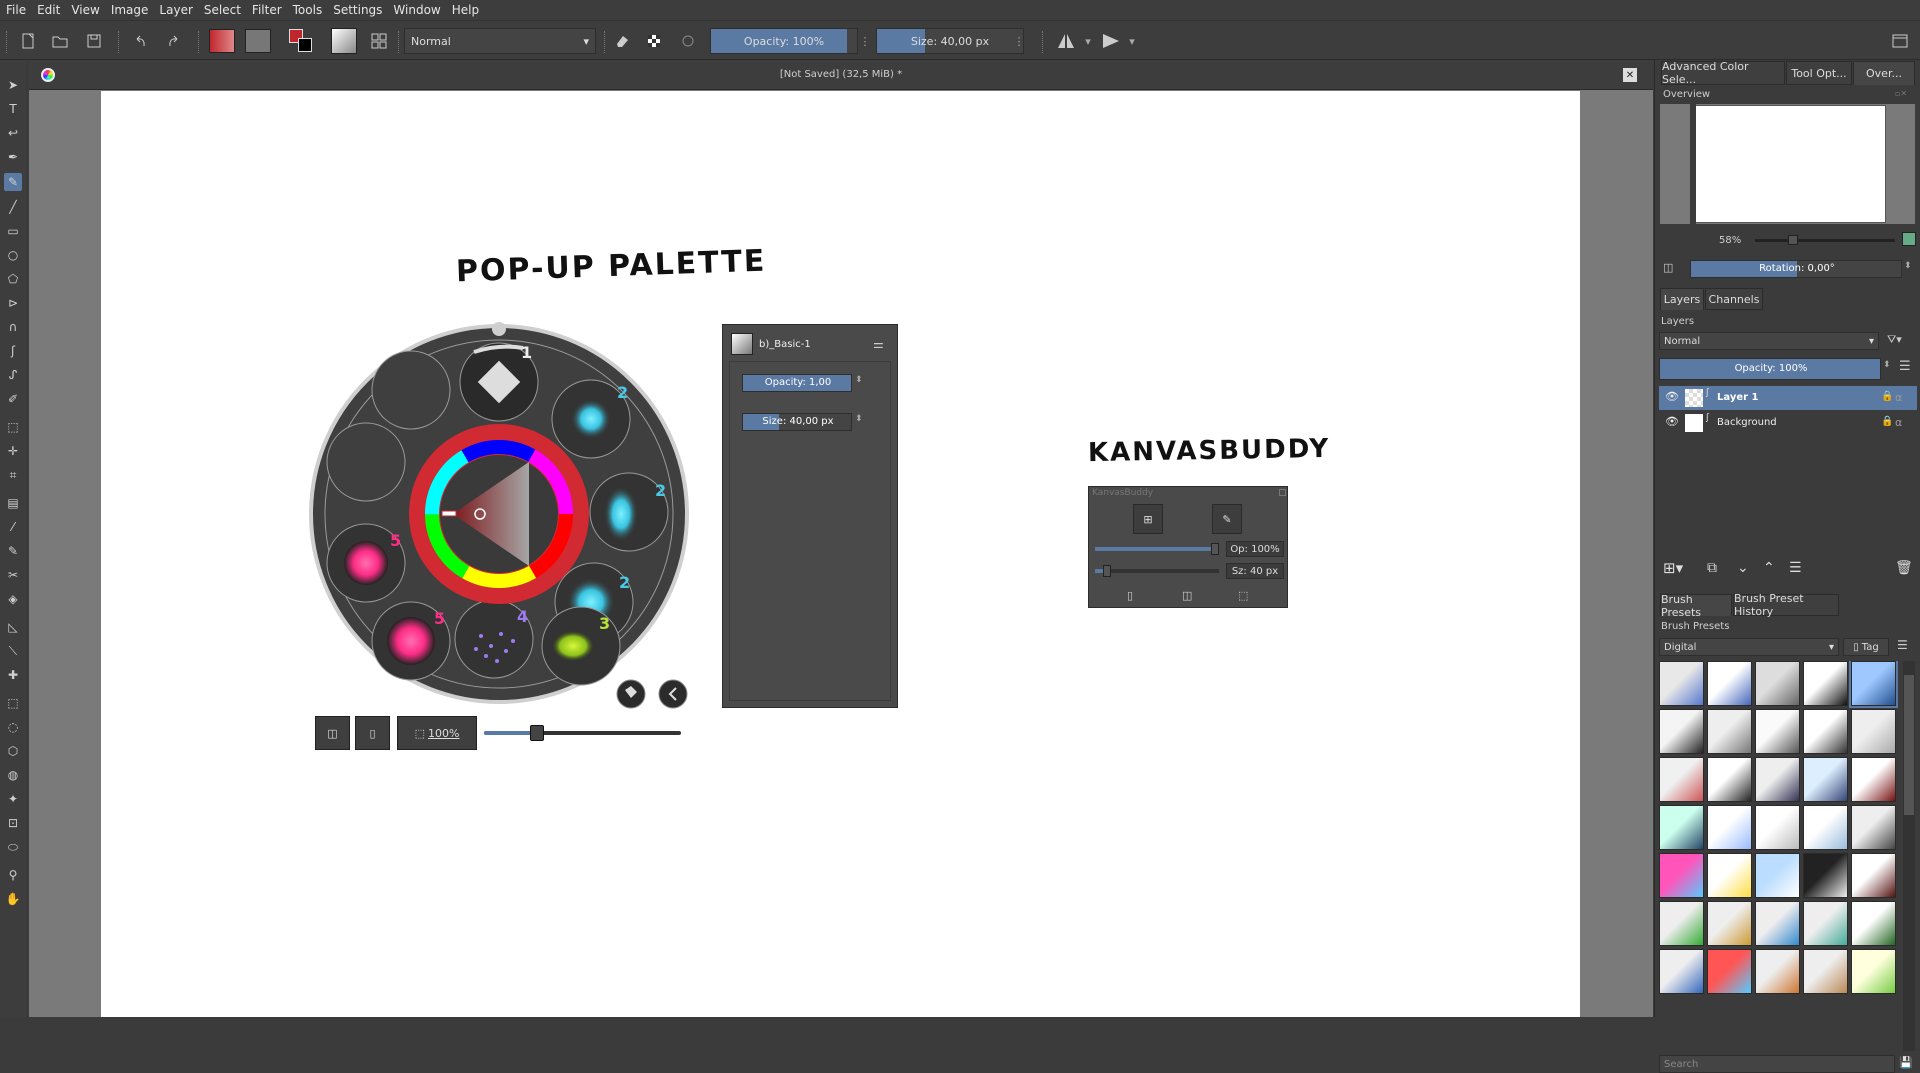 The image size is (1920, 1073). Describe the element at coordinates (1734, 299) in the screenshot. I see `tab-channels: Channels` at that location.